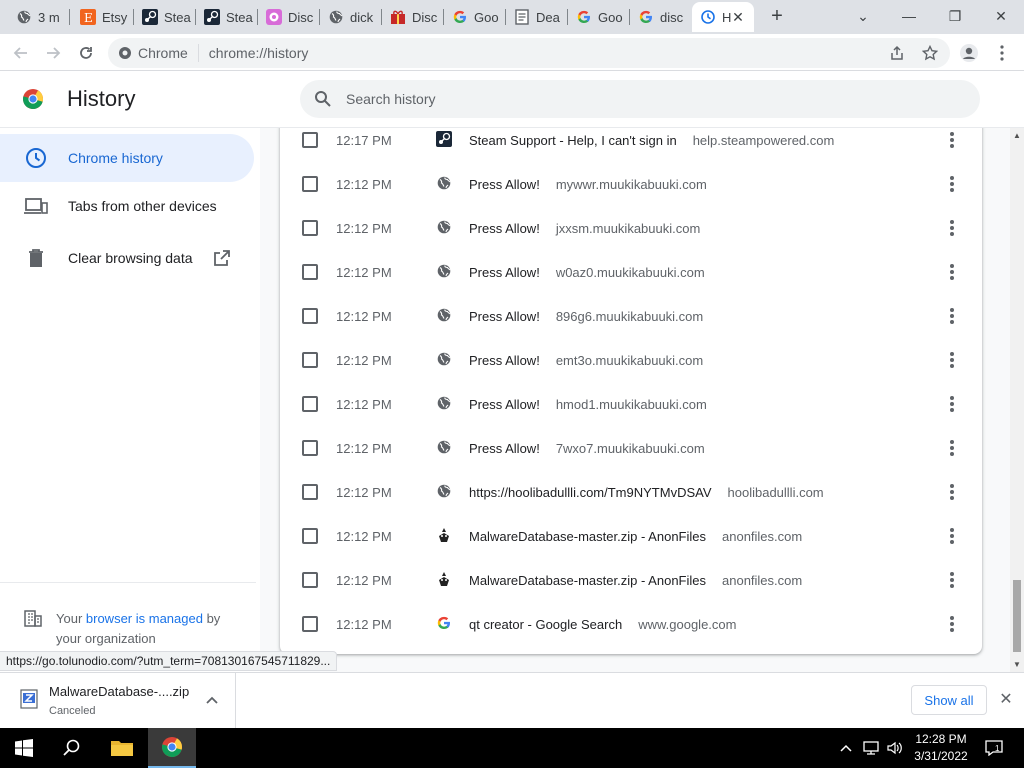 Image resolution: width=1024 pixels, height=768 pixels. Describe the element at coordinates (1017, 616) in the screenshot. I see `scrollbar-thumb` at that location.